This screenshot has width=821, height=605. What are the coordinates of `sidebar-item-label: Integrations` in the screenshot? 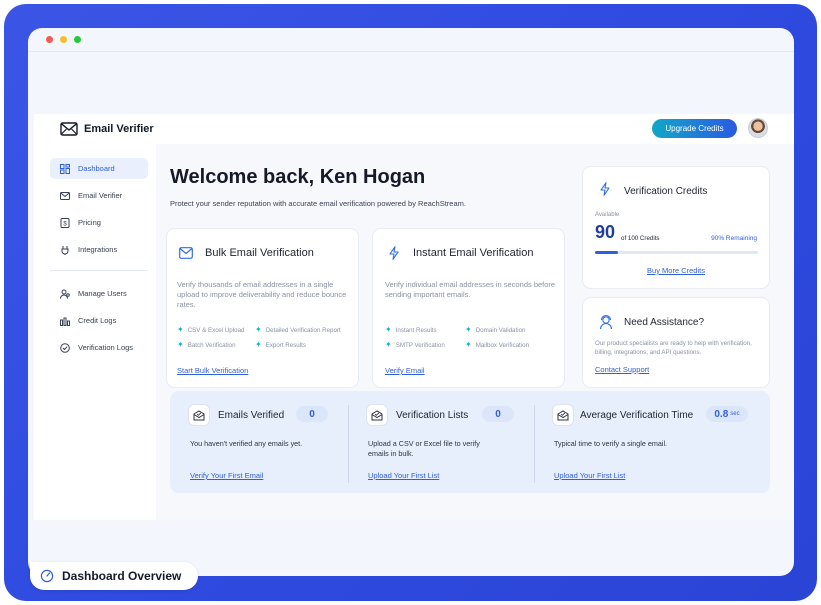 It's located at (98, 249).